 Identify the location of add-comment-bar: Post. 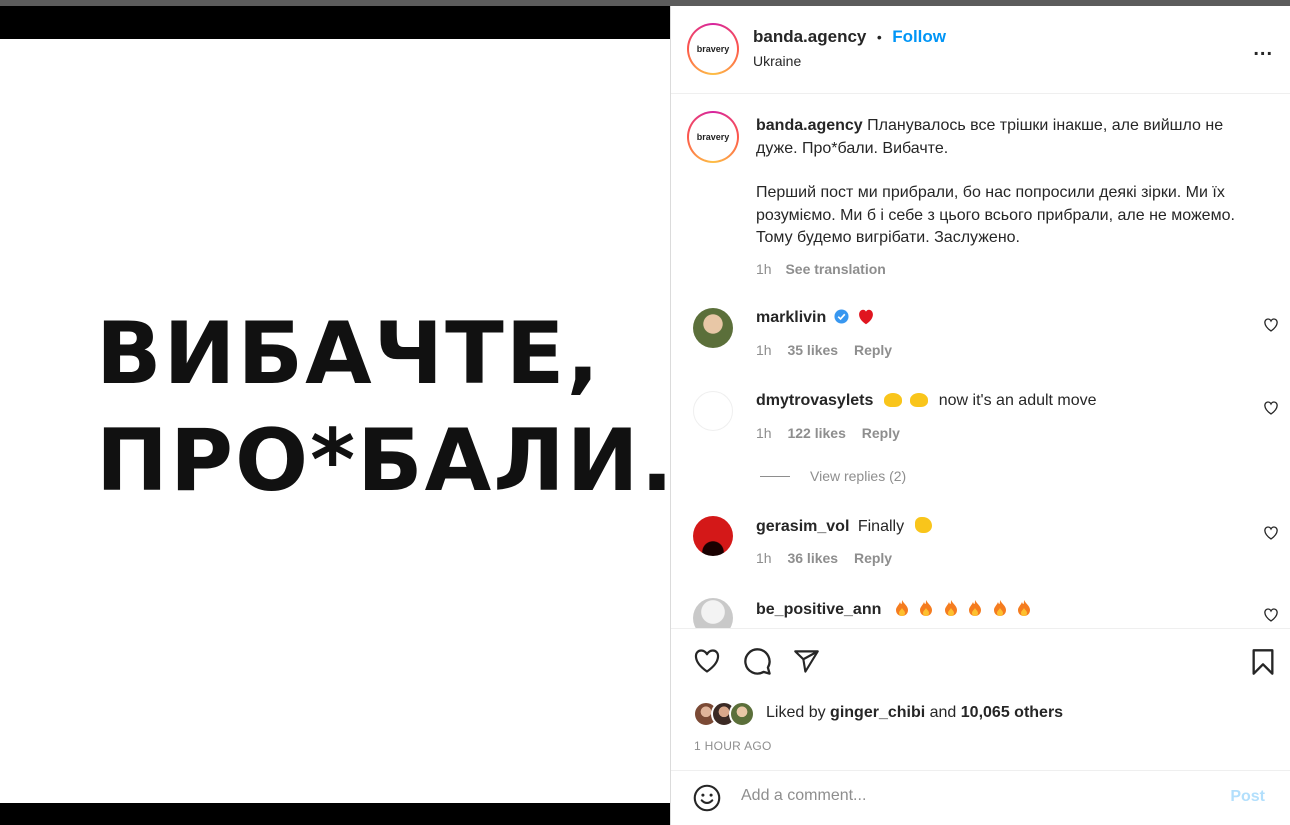
(980, 797).